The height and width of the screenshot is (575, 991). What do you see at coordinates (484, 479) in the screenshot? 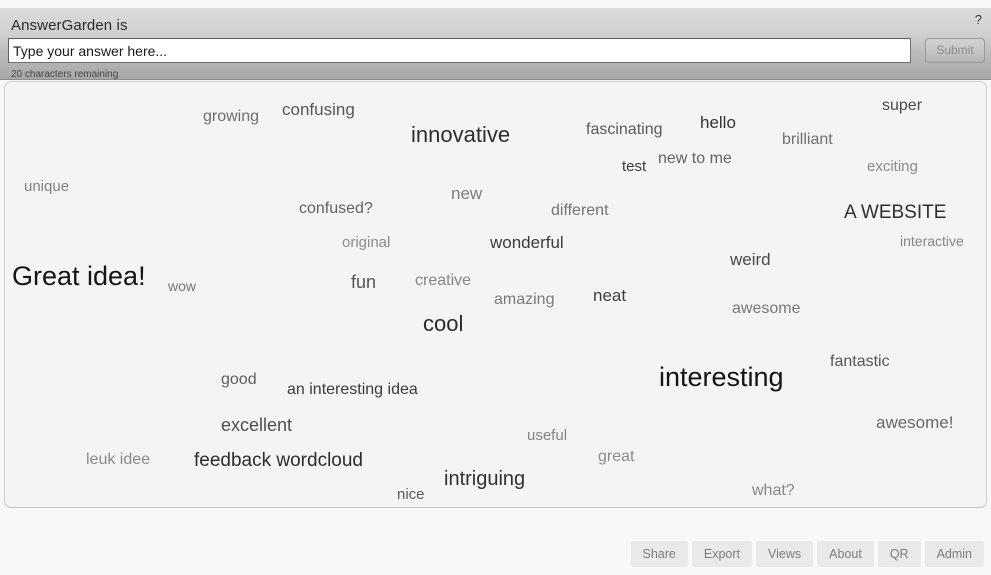
I see `cloud-word: intriguing` at bounding box center [484, 479].